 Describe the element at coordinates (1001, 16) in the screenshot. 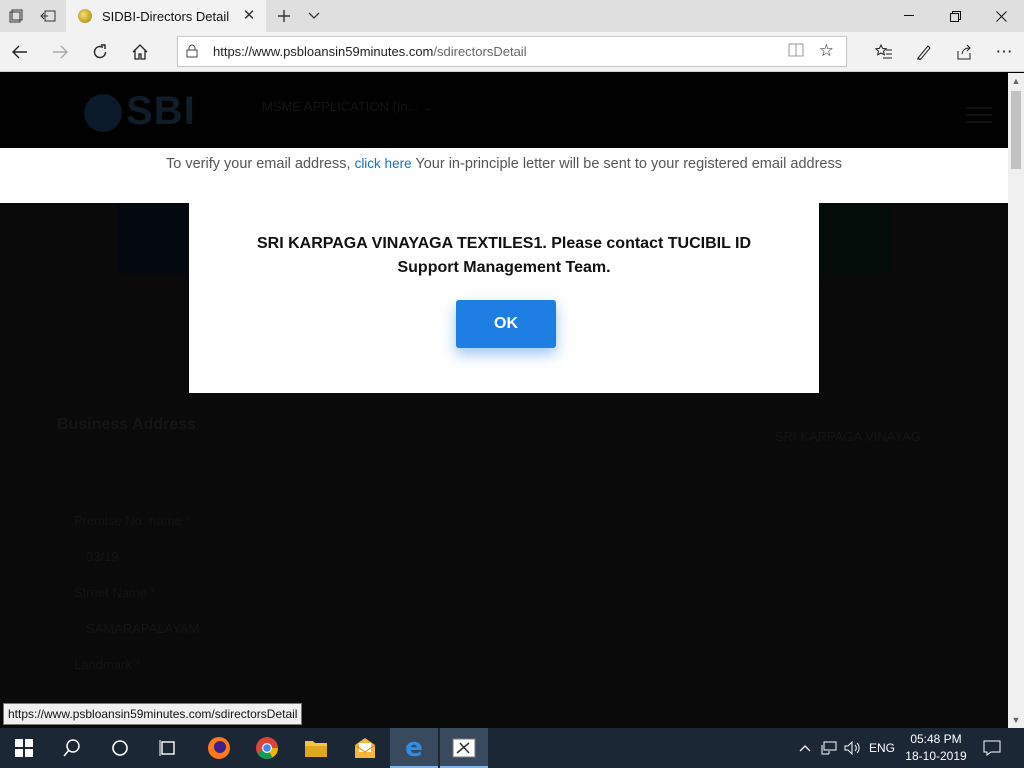

I see `close-window-icon` at that location.